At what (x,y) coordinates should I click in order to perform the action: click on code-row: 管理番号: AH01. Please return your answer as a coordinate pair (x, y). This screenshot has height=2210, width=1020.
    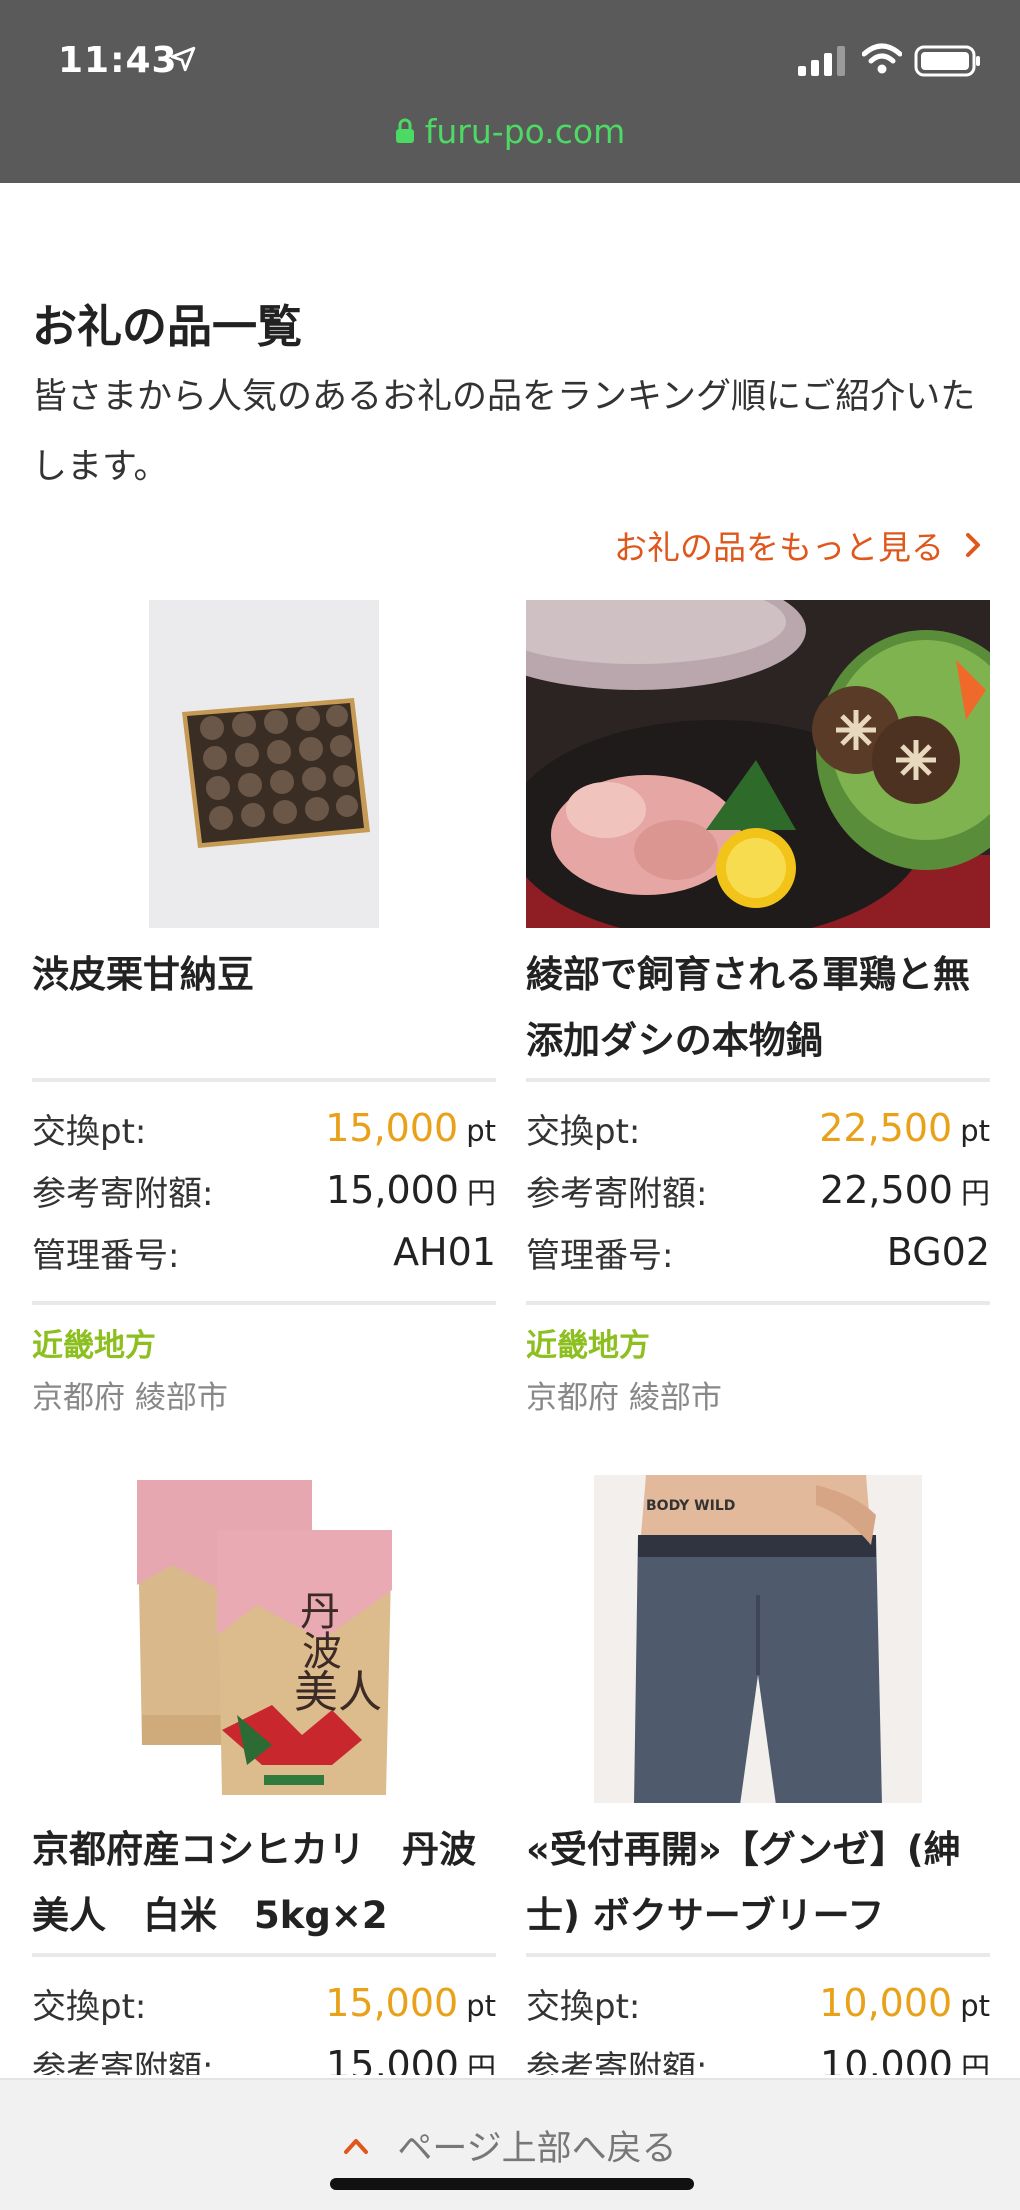
    Looking at the image, I should click on (264, 1252).